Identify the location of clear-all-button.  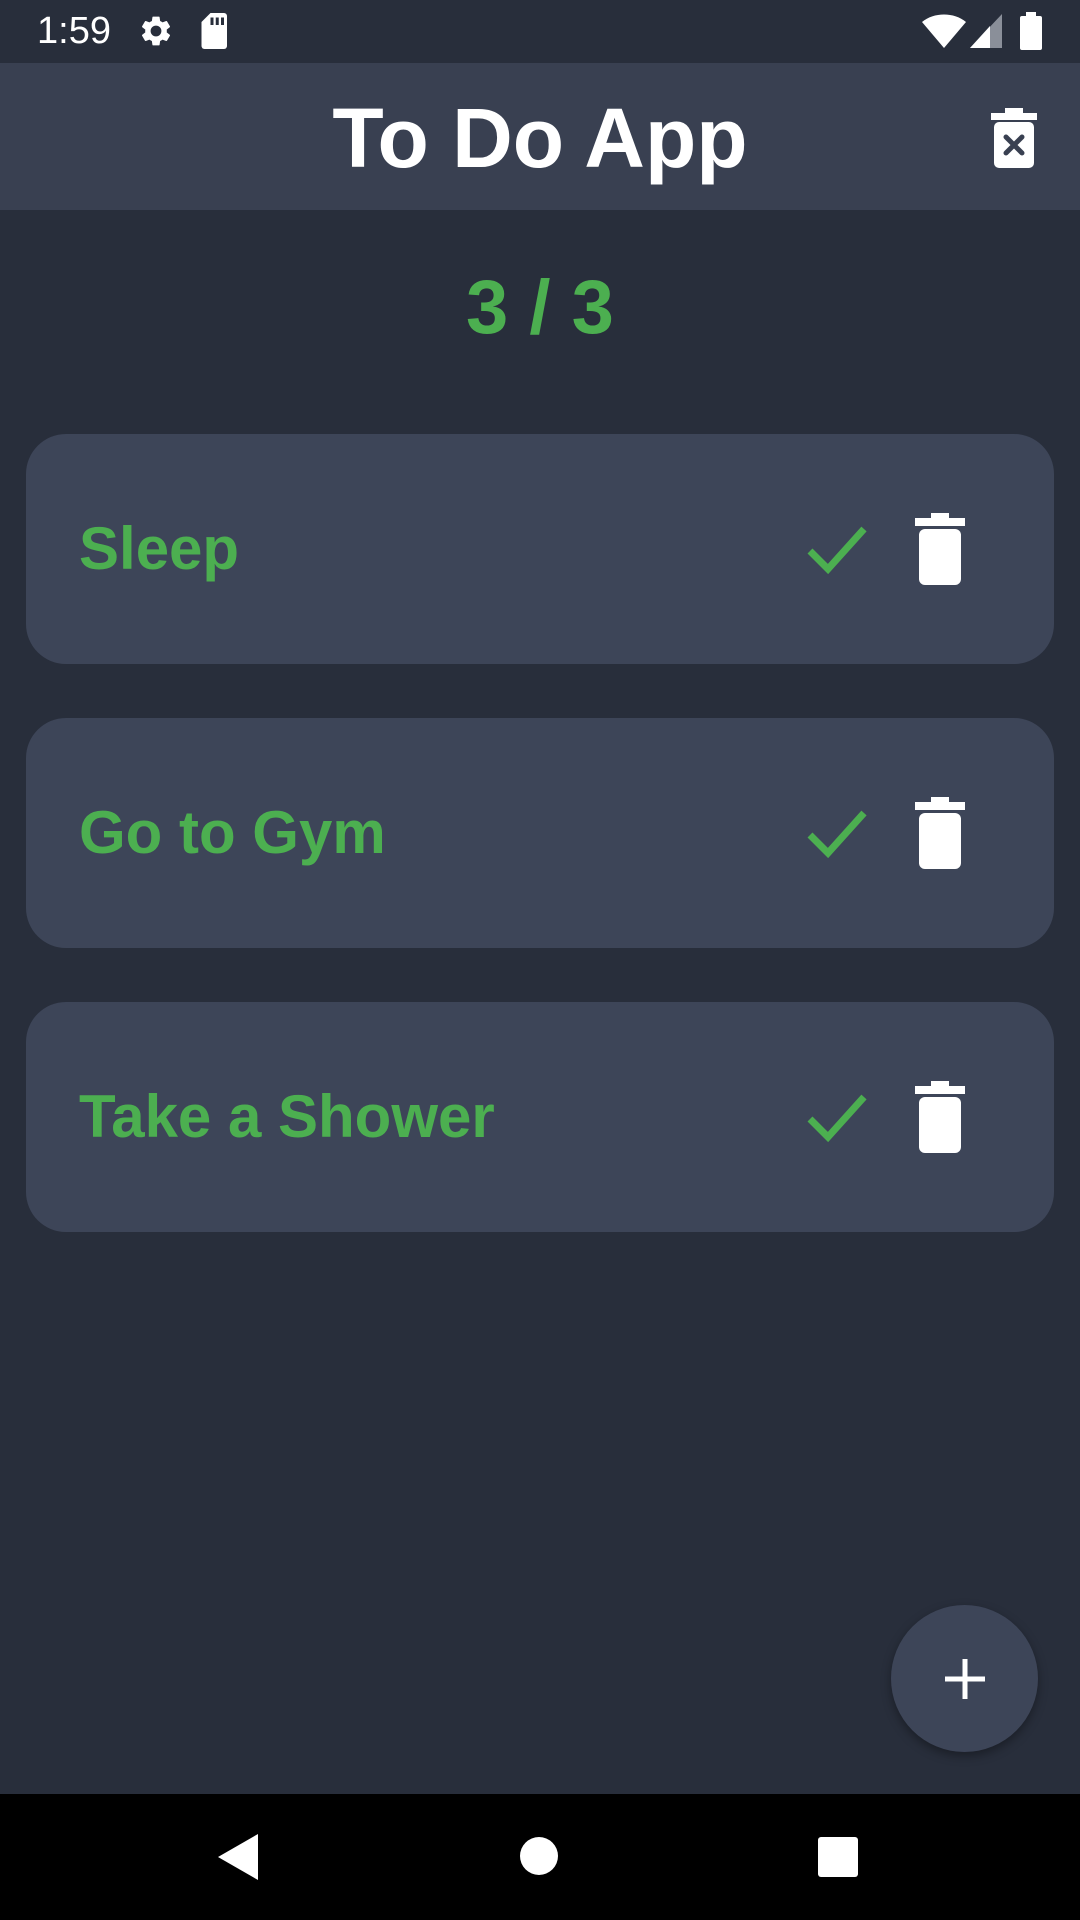
(1014, 138).